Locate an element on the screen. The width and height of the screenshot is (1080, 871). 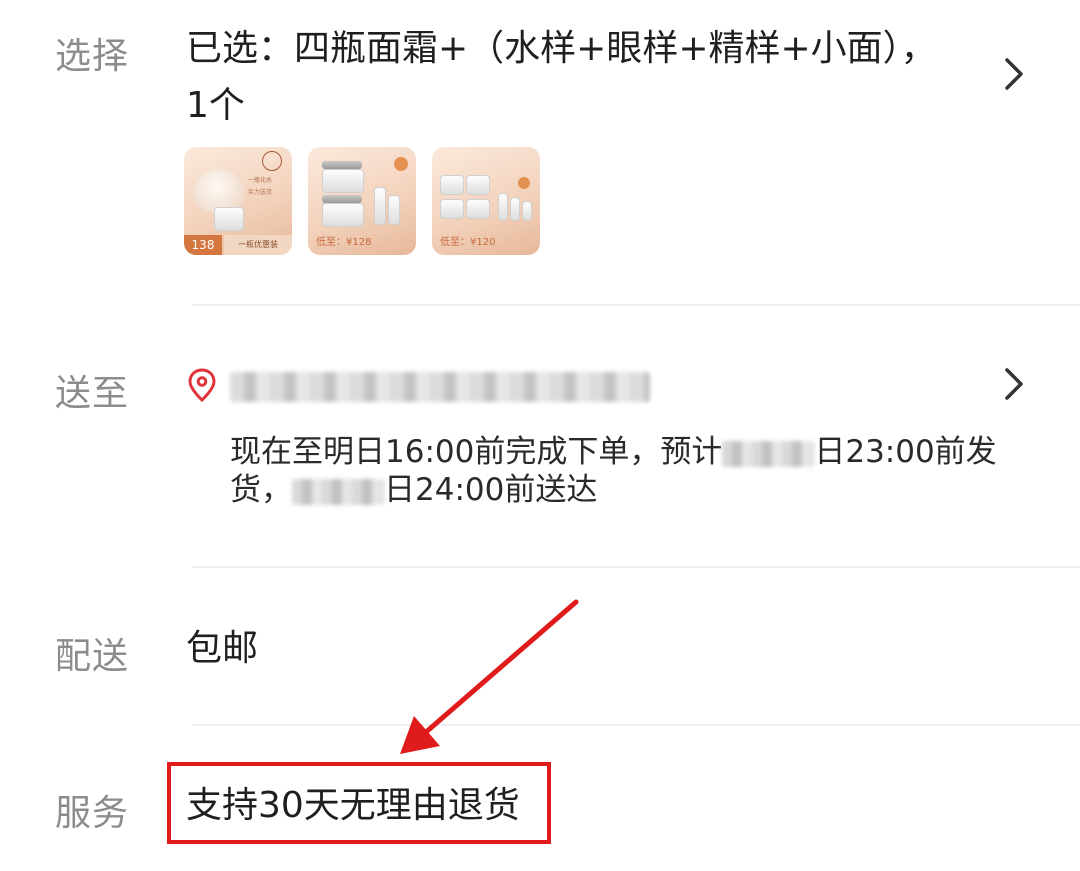
arrow-annotation is located at coordinates (489, 676).